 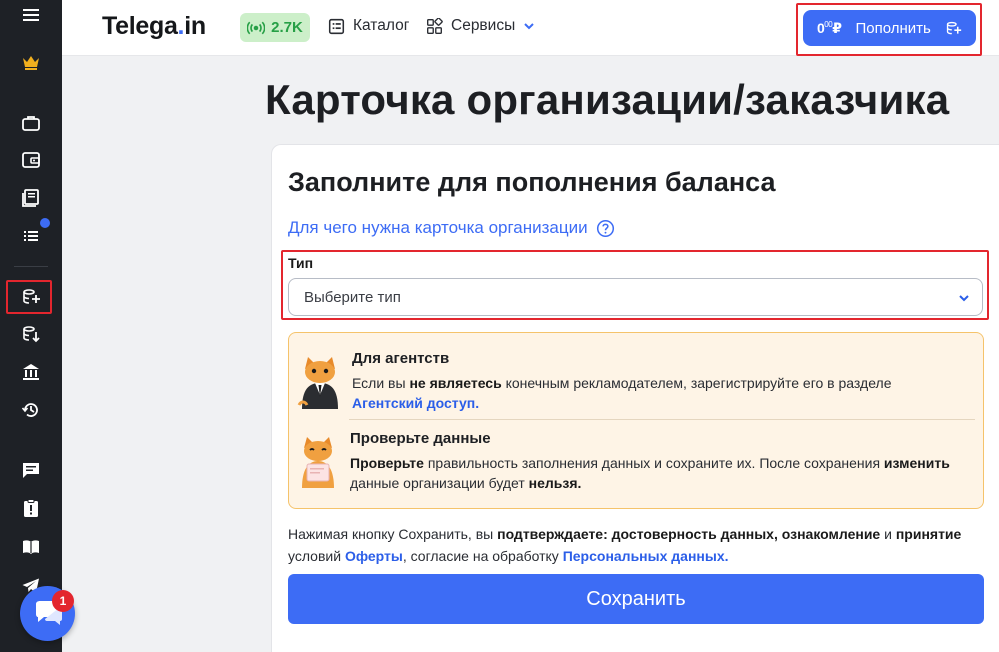 I want to click on consent-part: Нажимая кнопку Сохранить, вы, so click(x=393, y=534).